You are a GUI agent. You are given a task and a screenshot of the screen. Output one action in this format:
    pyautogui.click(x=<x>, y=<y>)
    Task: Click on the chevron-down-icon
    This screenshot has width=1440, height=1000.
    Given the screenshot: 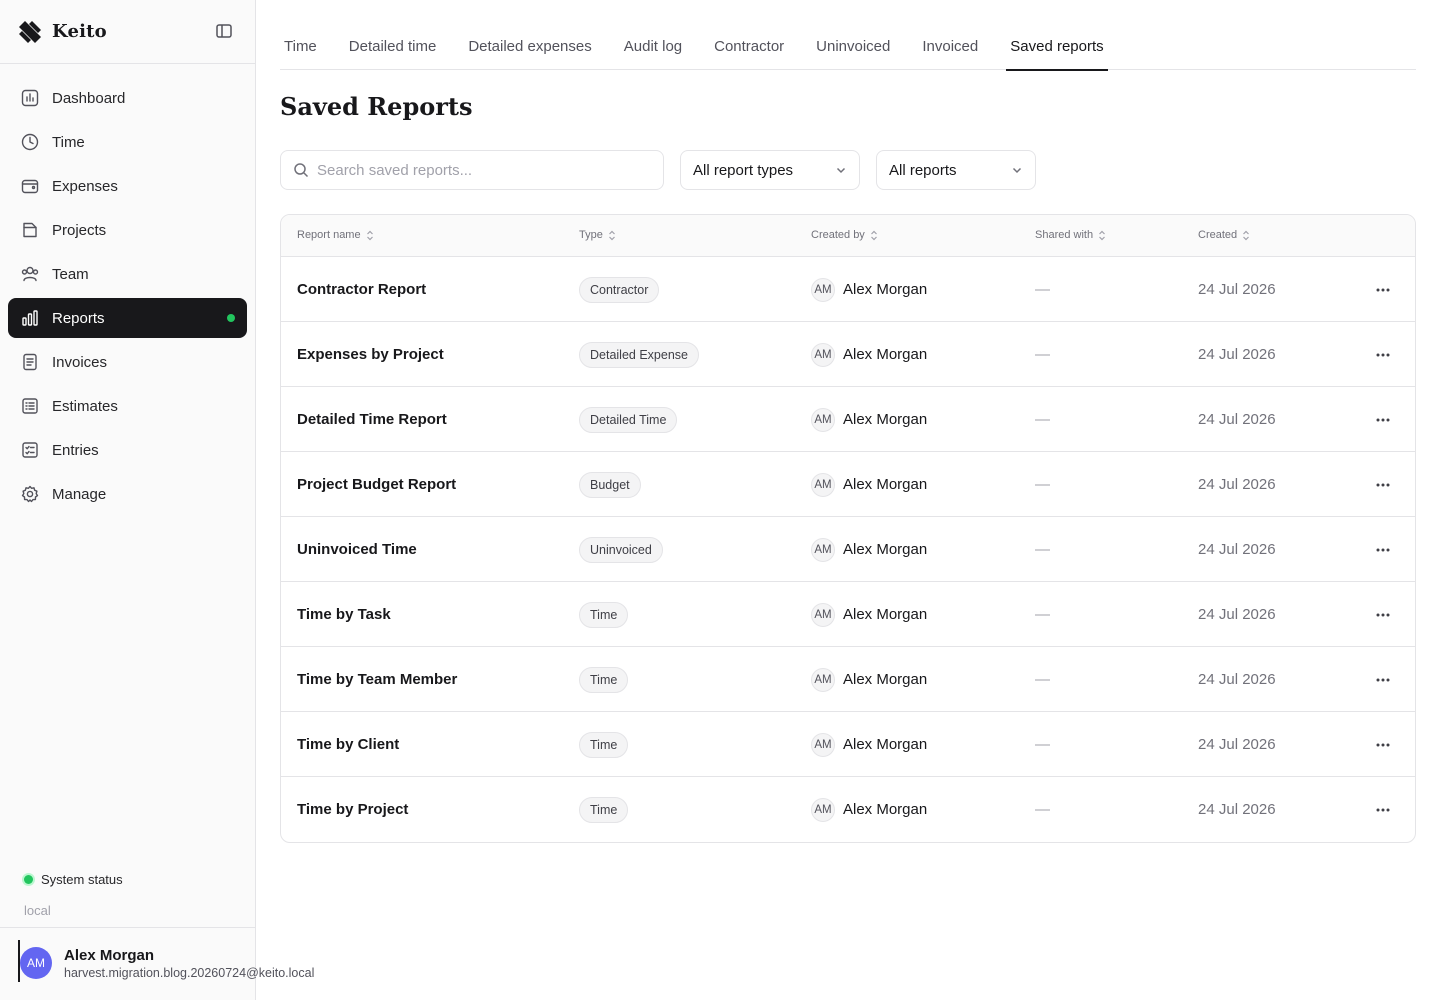 What is the action you would take?
    pyautogui.click(x=1017, y=170)
    